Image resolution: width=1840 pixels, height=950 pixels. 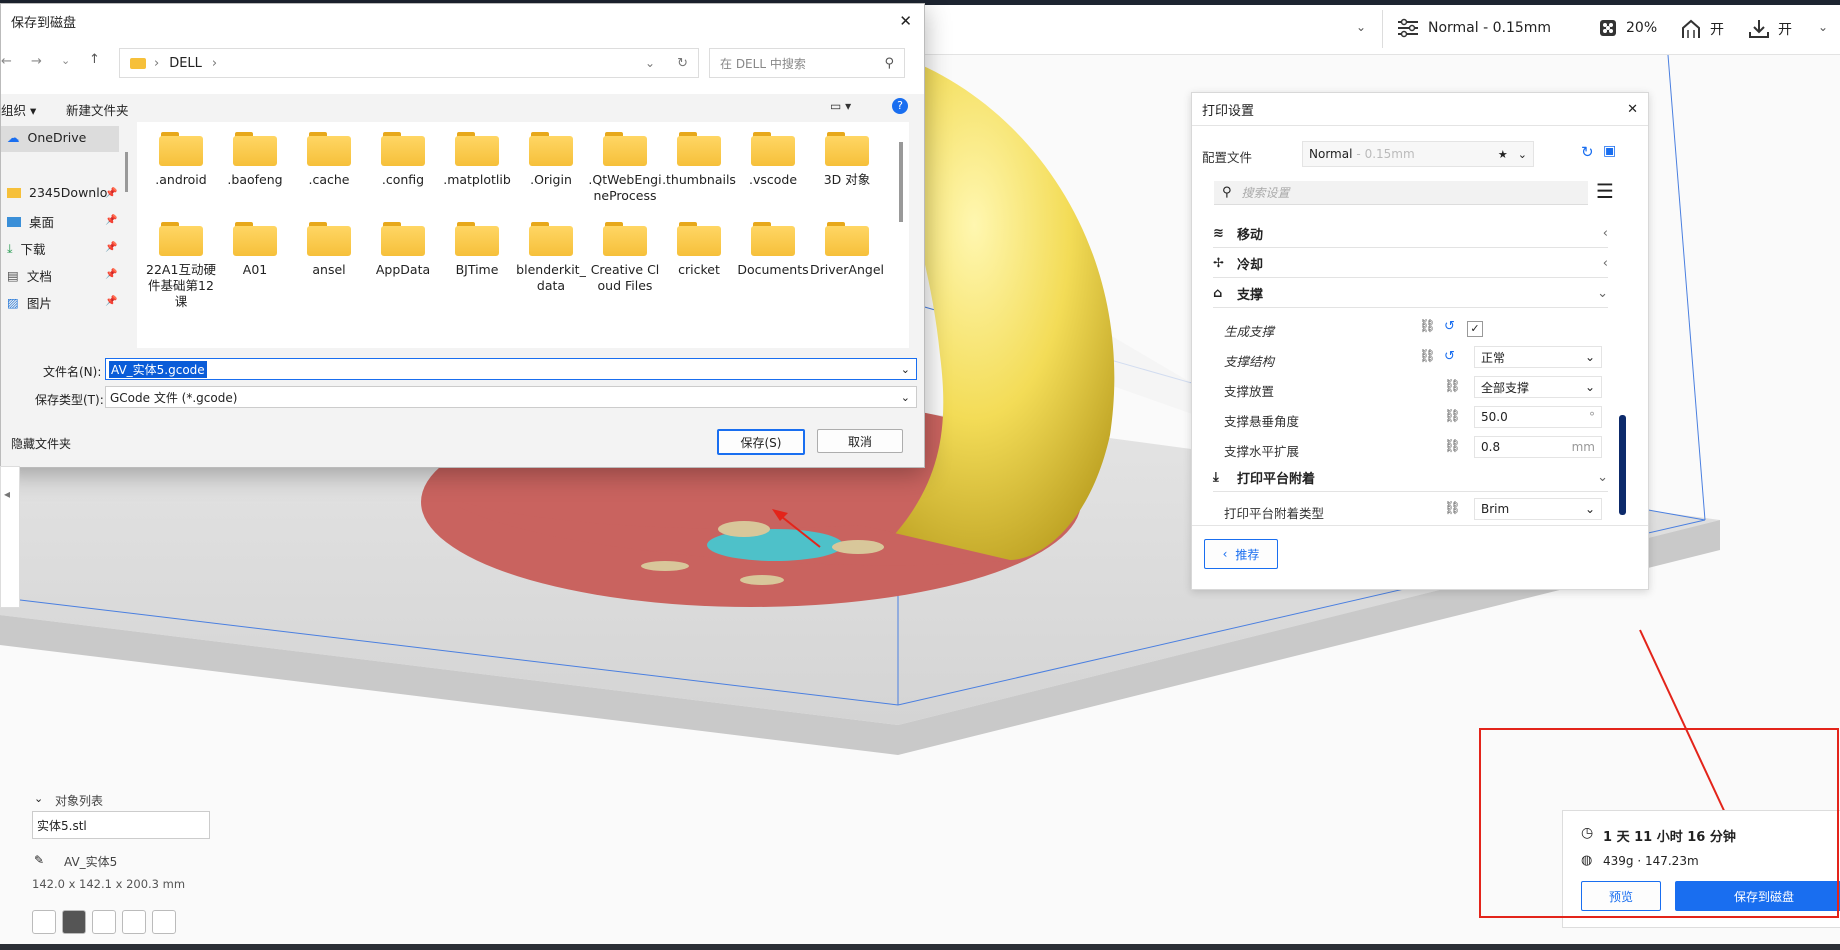 What do you see at coordinates (39, 860) in the screenshot?
I see `pencil-icon: ✎` at bounding box center [39, 860].